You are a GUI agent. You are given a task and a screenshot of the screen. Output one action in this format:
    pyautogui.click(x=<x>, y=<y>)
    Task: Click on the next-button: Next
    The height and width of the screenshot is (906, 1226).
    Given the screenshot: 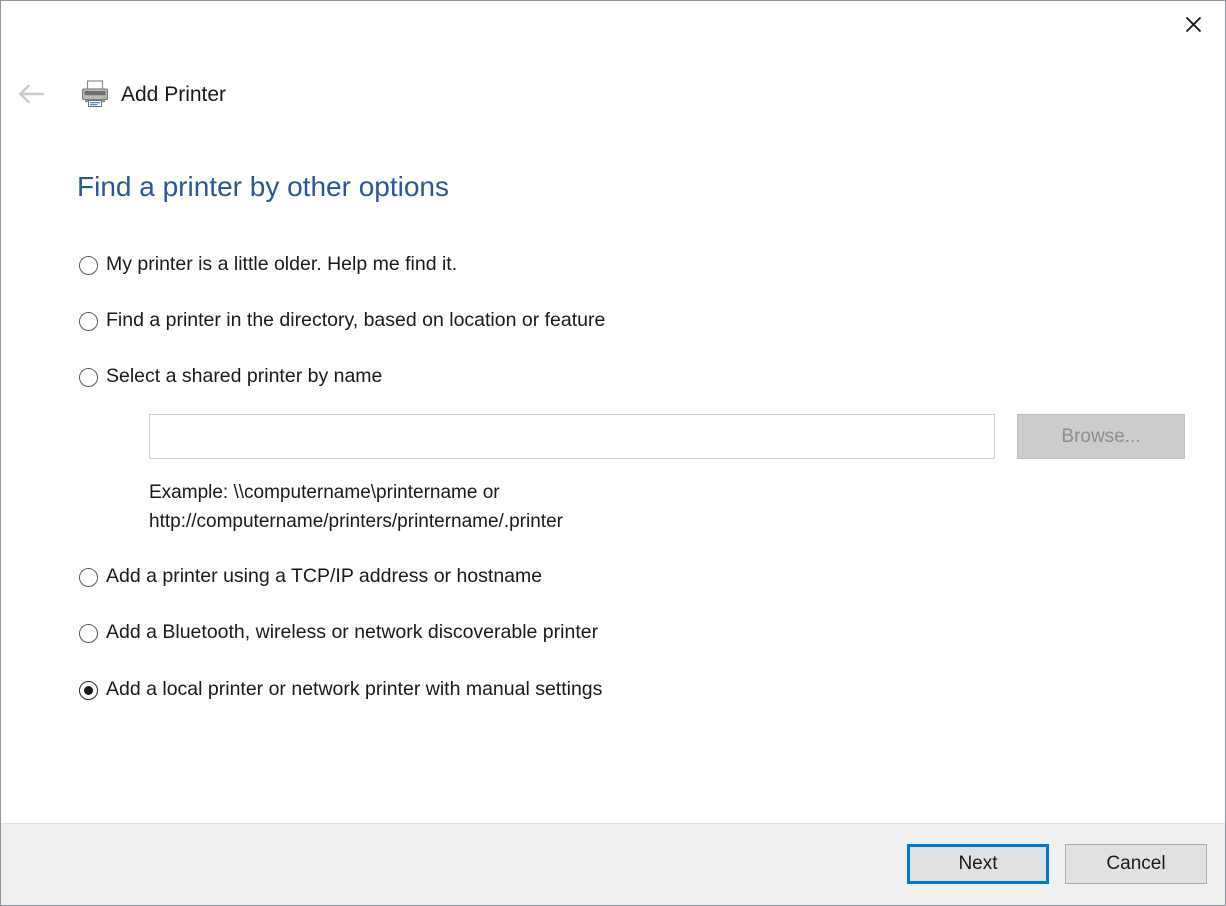 What is the action you would take?
    pyautogui.click(x=978, y=864)
    